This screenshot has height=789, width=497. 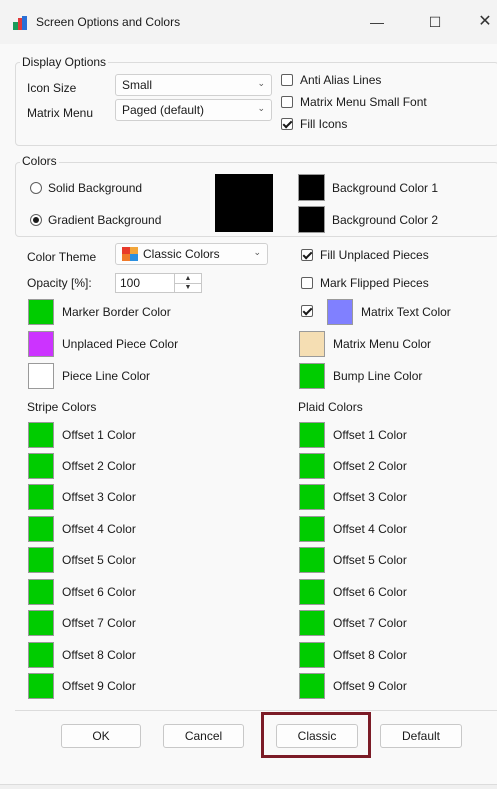 I want to click on solid-background-radio, so click(x=36, y=188).